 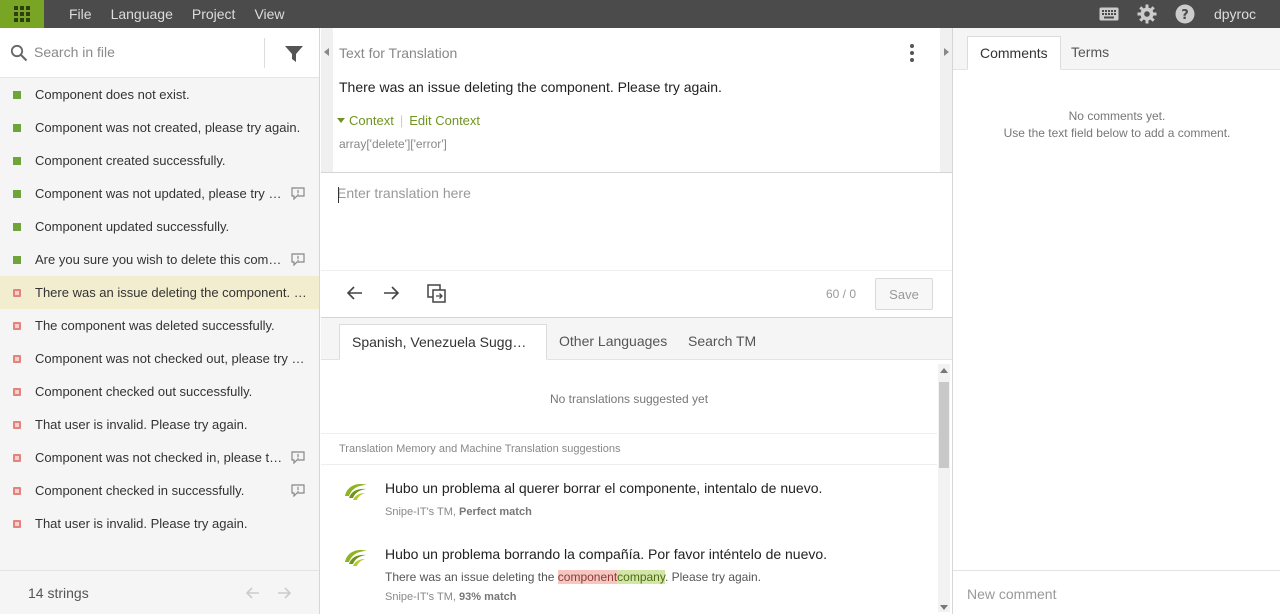 I want to click on tab-other-languages: Other Languages, so click(x=613, y=342).